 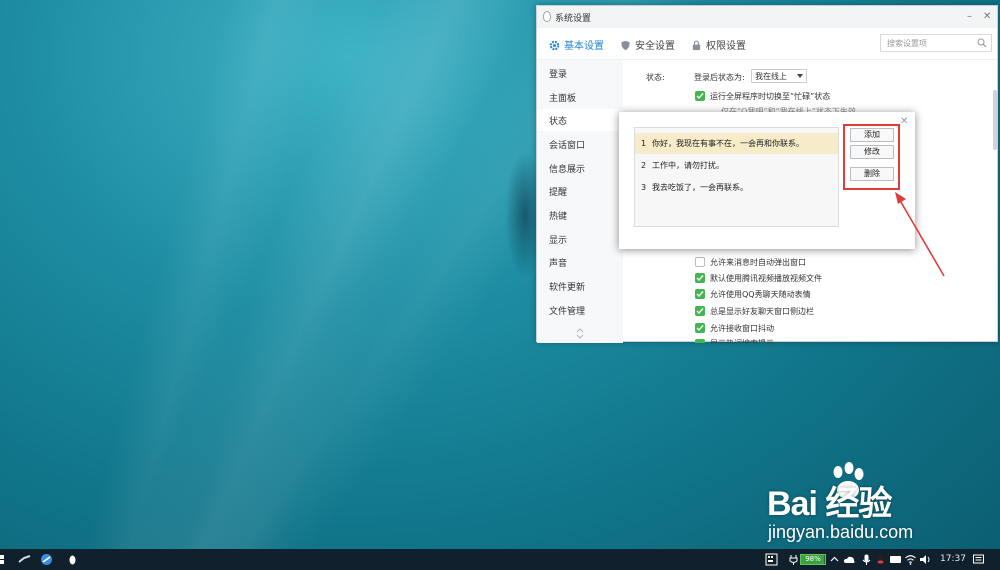 I want to click on network-adapter-icon, so click(x=895, y=559).